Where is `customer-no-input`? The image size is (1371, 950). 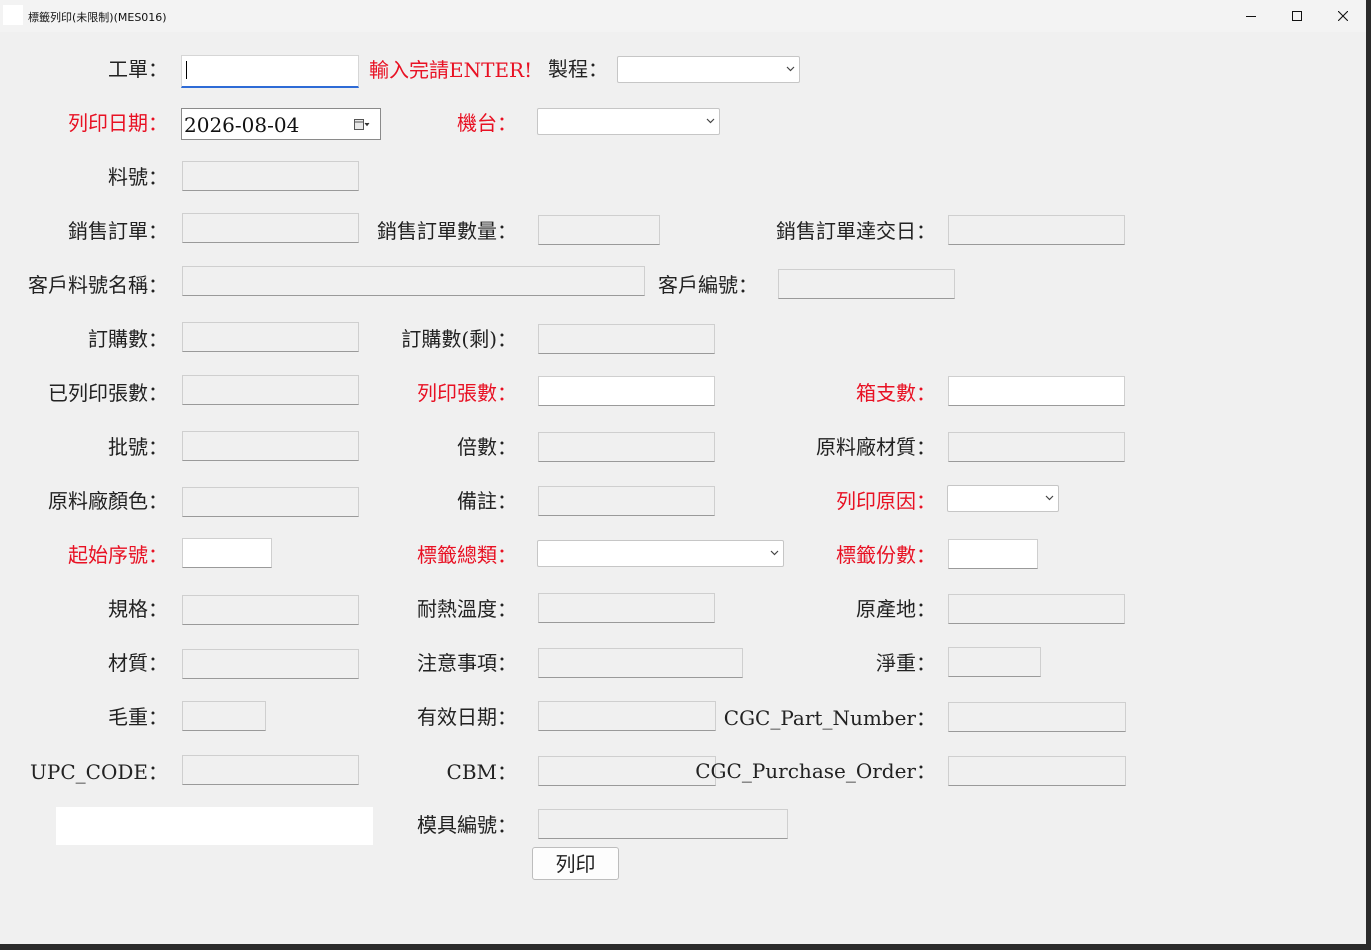 customer-no-input is located at coordinates (866, 284).